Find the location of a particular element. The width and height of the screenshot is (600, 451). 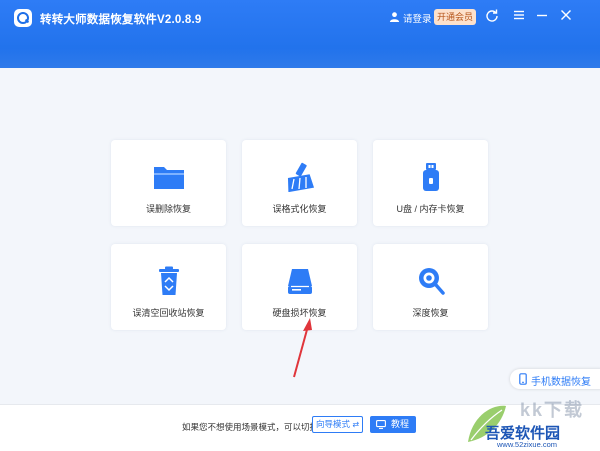

app-logo-icon is located at coordinates (23, 18).